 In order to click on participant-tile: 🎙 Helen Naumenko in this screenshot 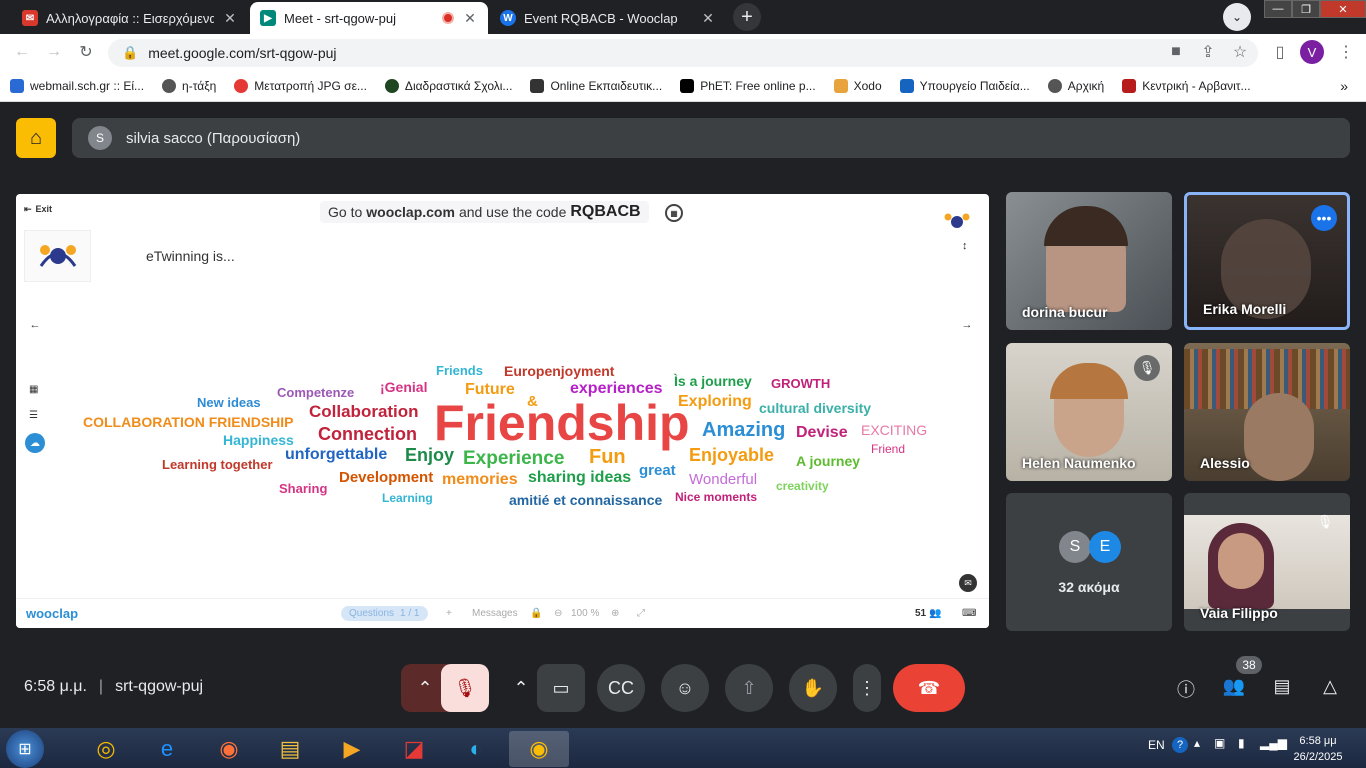, I will do `click(1089, 412)`.